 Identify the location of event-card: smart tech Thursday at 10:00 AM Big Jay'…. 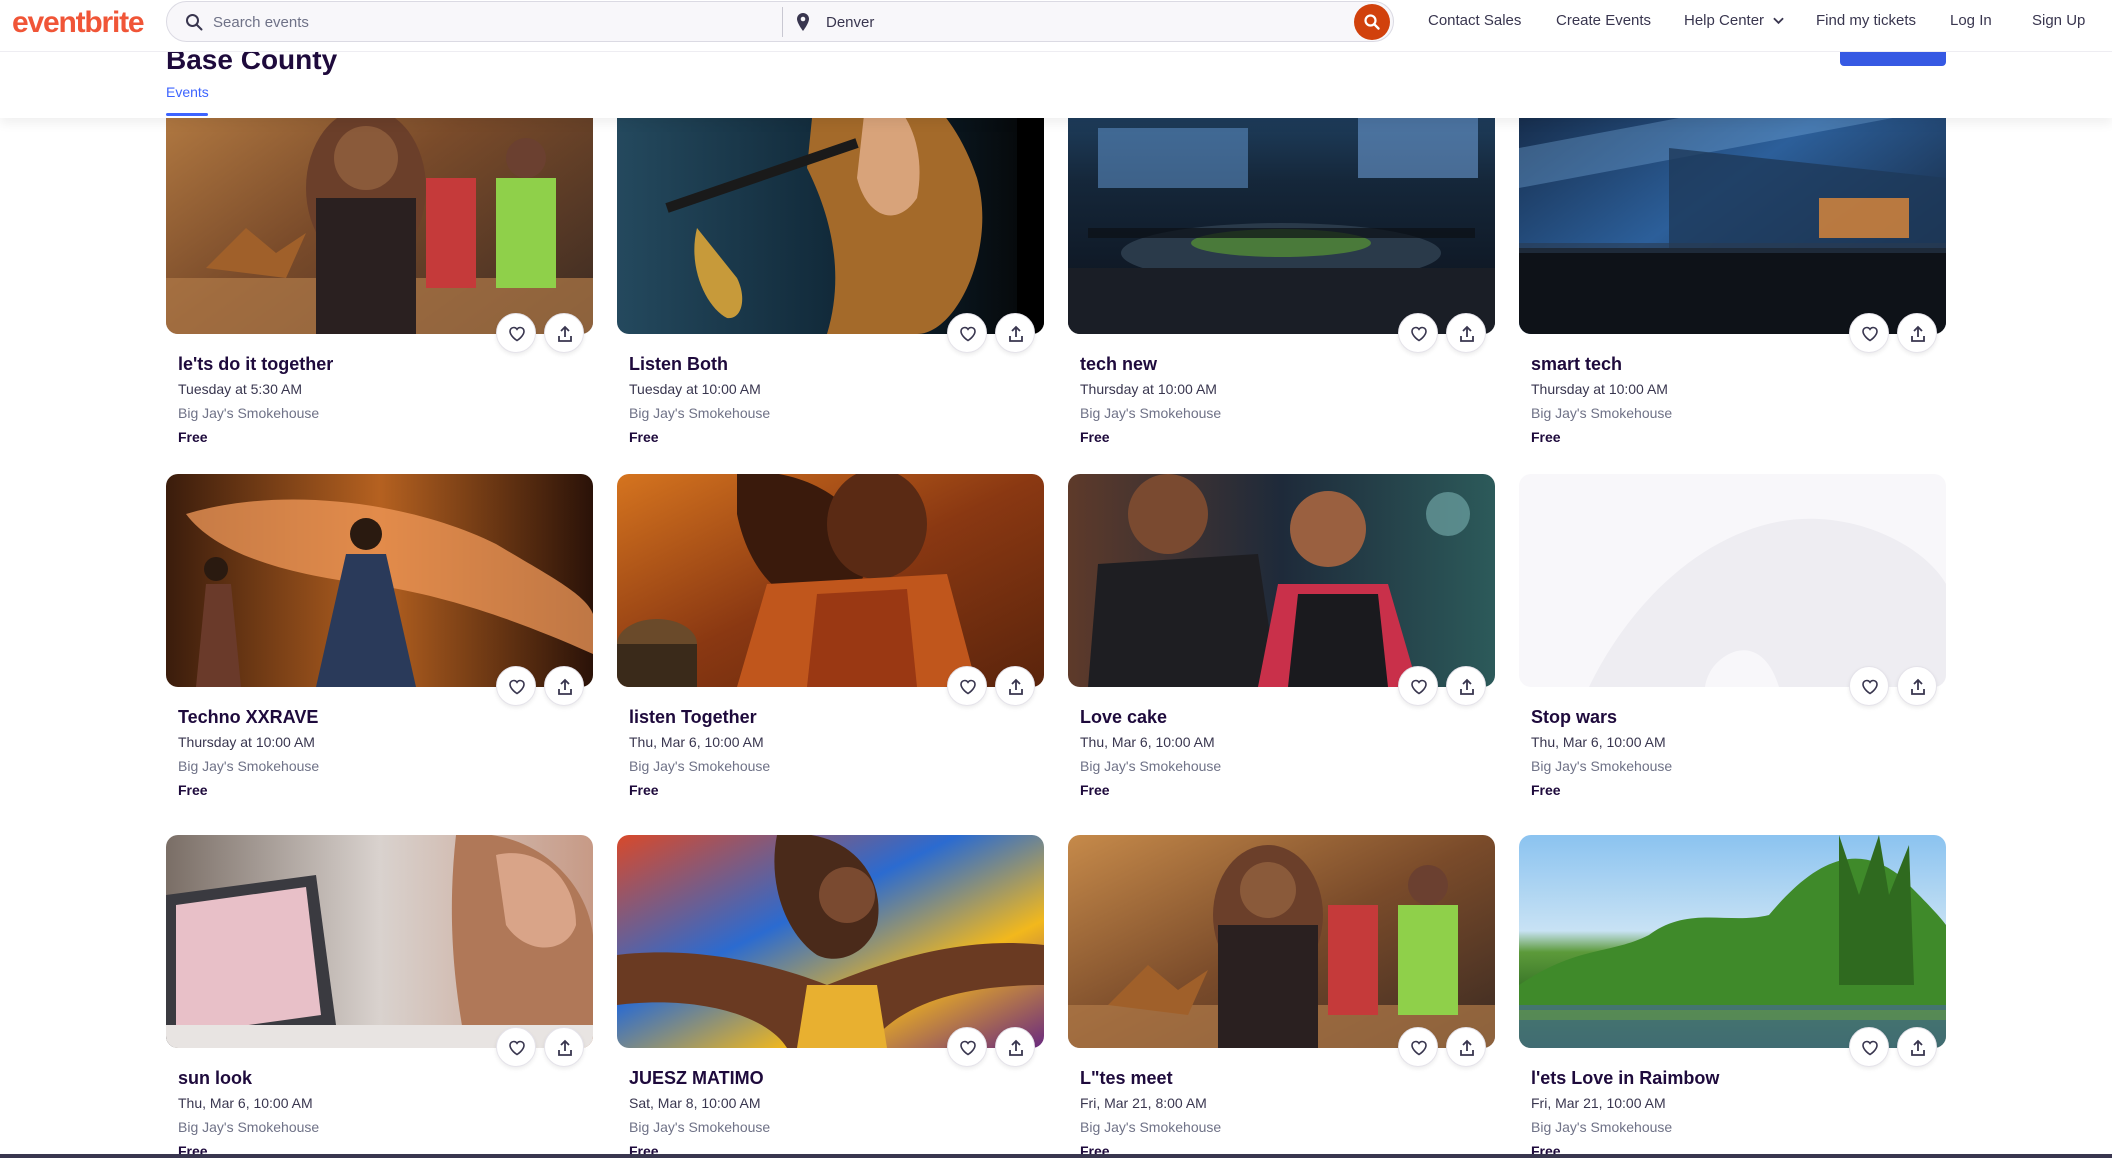
(1732, 236).